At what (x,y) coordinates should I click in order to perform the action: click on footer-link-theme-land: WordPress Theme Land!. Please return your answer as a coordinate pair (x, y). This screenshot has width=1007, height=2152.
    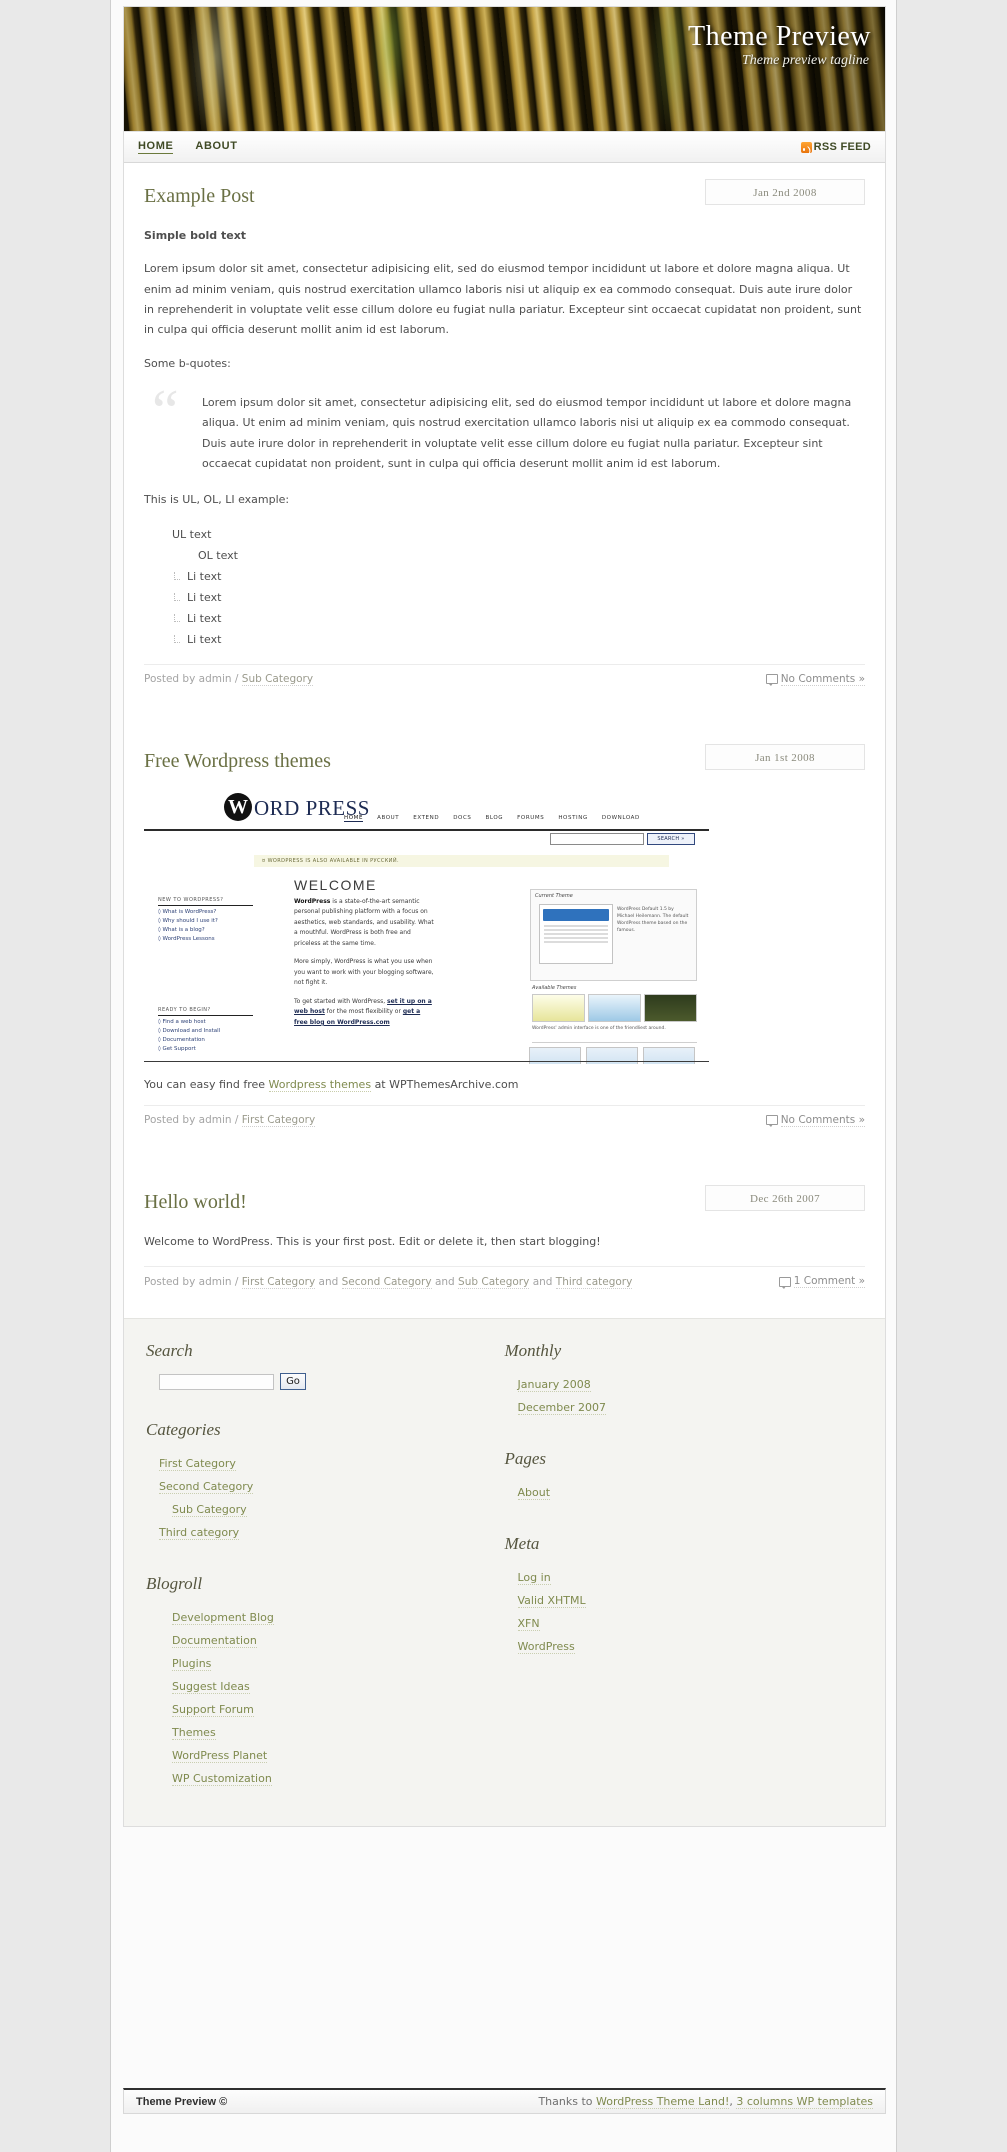
    Looking at the image, I should click on (662, 2102).